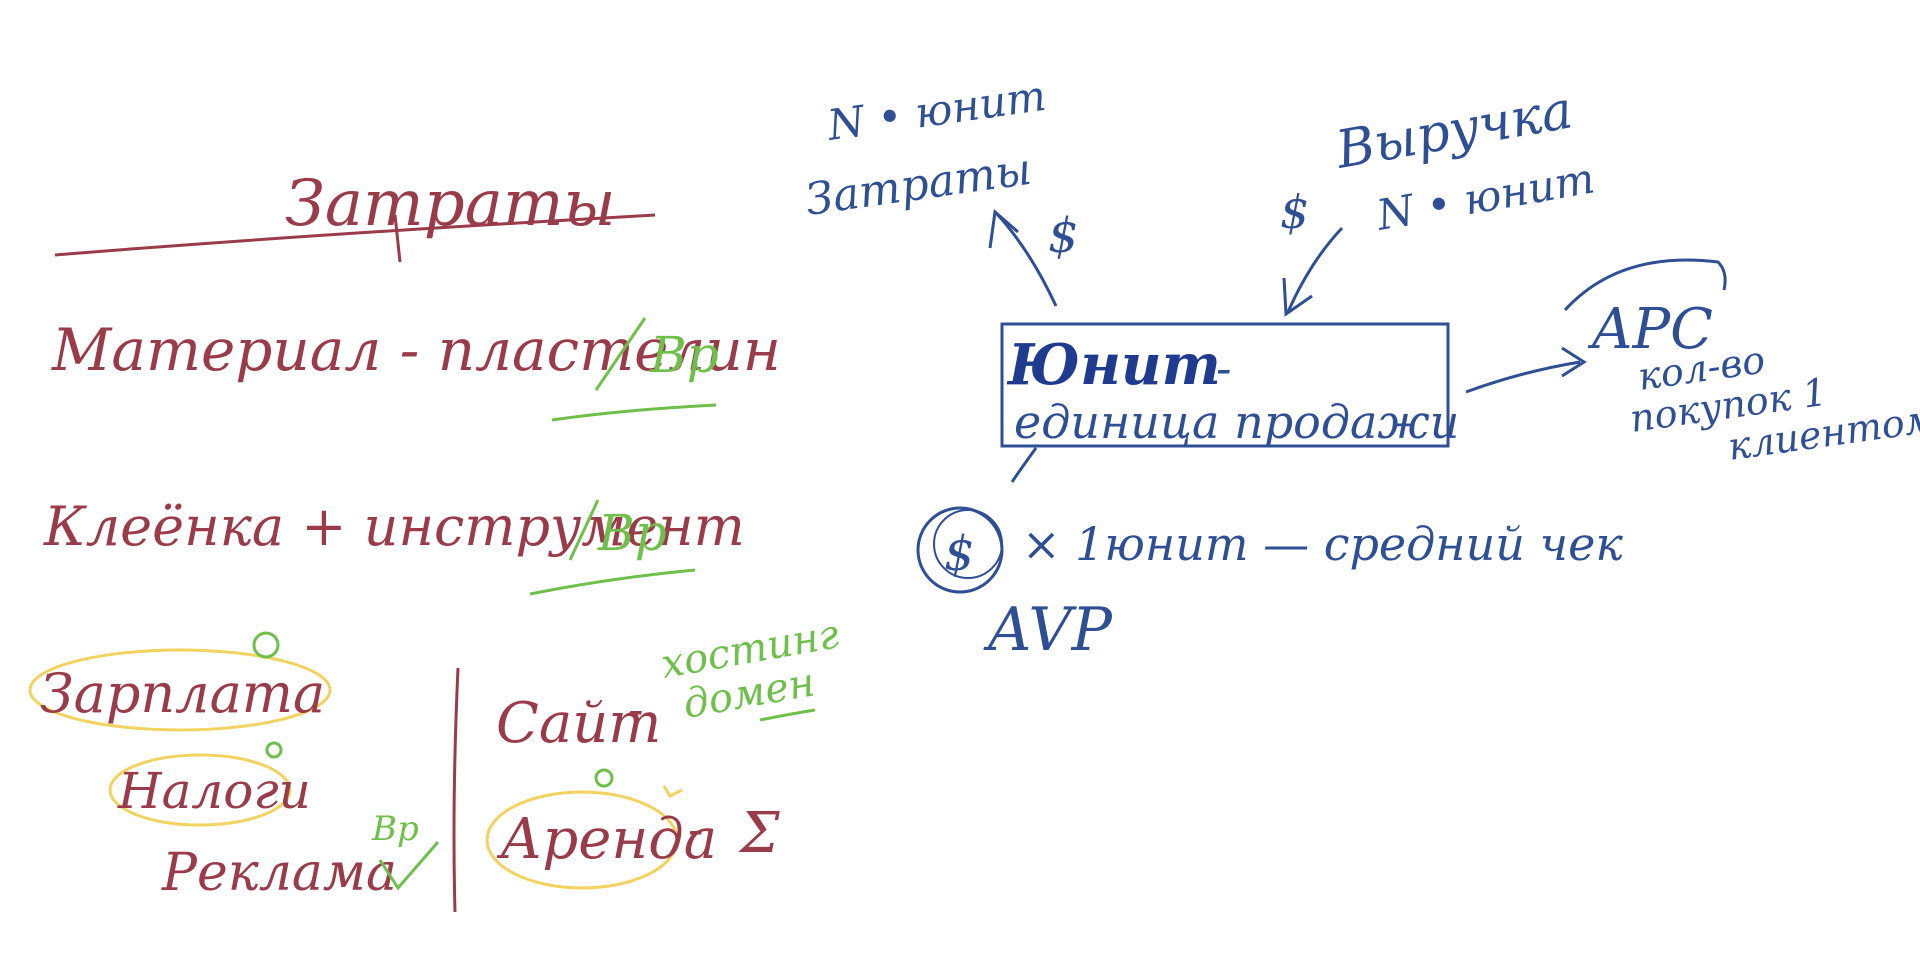  Describe the element at coordinates (214, 791) in the screenshot. I see `taxes-label: Налоги` at that location.